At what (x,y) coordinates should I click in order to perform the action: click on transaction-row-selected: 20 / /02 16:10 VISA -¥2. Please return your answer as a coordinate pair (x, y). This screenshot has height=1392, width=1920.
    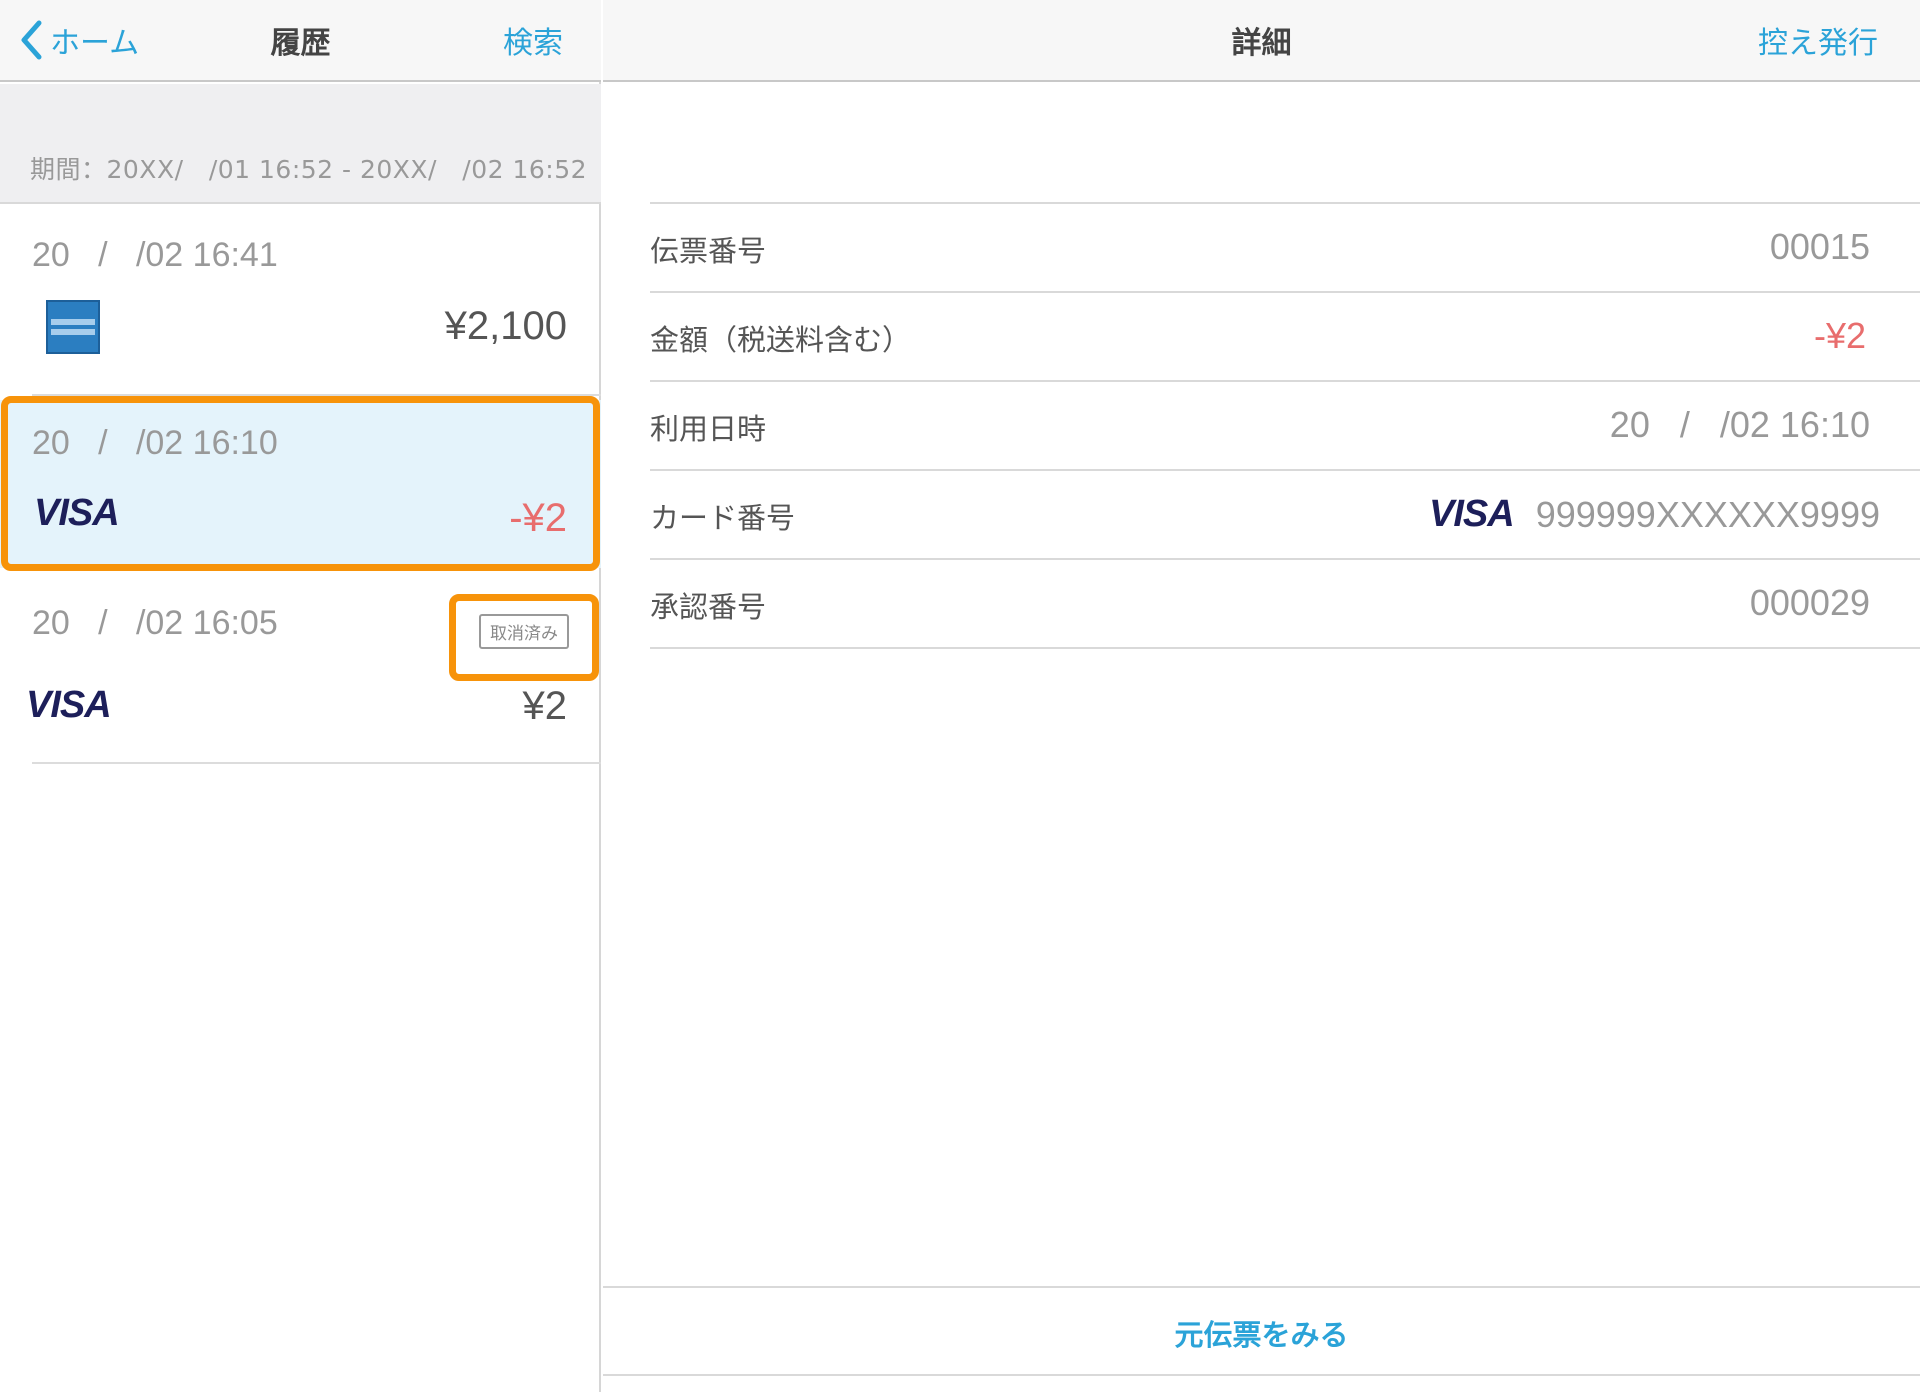
    Looking at the image, I should click on (300, 484).